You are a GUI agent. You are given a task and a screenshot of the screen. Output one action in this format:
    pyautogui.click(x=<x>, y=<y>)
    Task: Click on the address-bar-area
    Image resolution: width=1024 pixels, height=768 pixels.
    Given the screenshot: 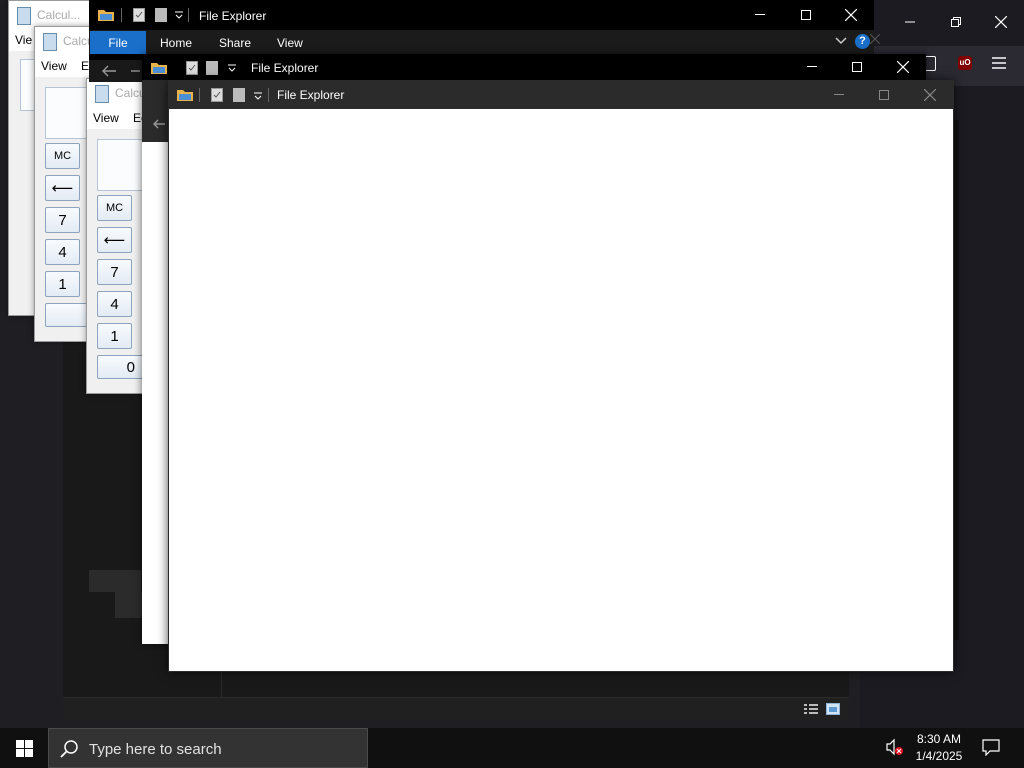 What is the action you would take?
    pyautogui.click(x=116, y=71)
    